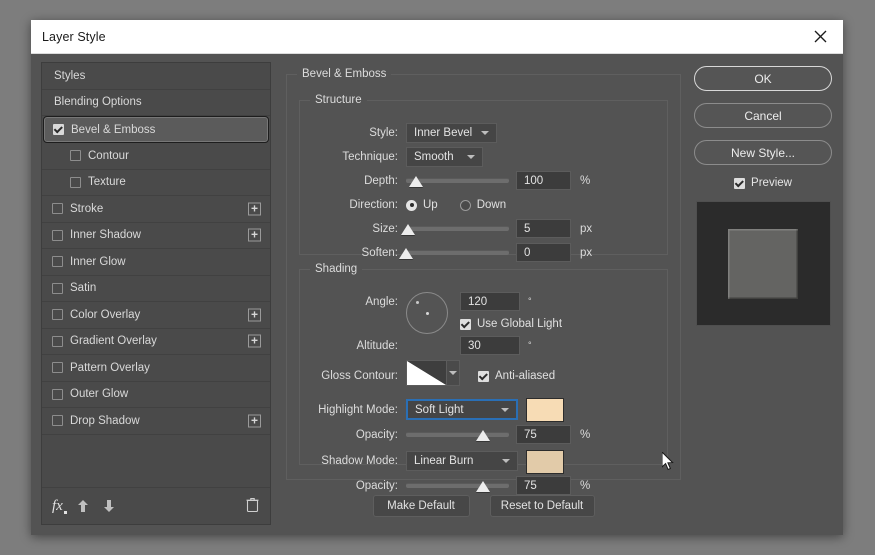 This screenshot has height=555, width=875. Describe the element at coordinates (545, 462) in the screenshot. I see `shadow-color-swatch` at that location.